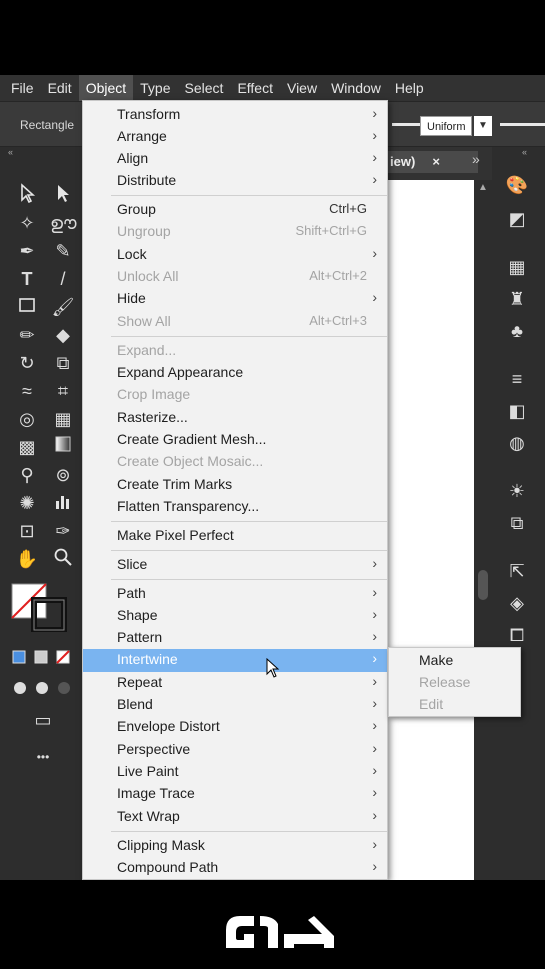  Describe the element at coordinates (235, 485) in the screenshot. I see `menu-item-create-trim-marks: Create Trim Marks` at that location.